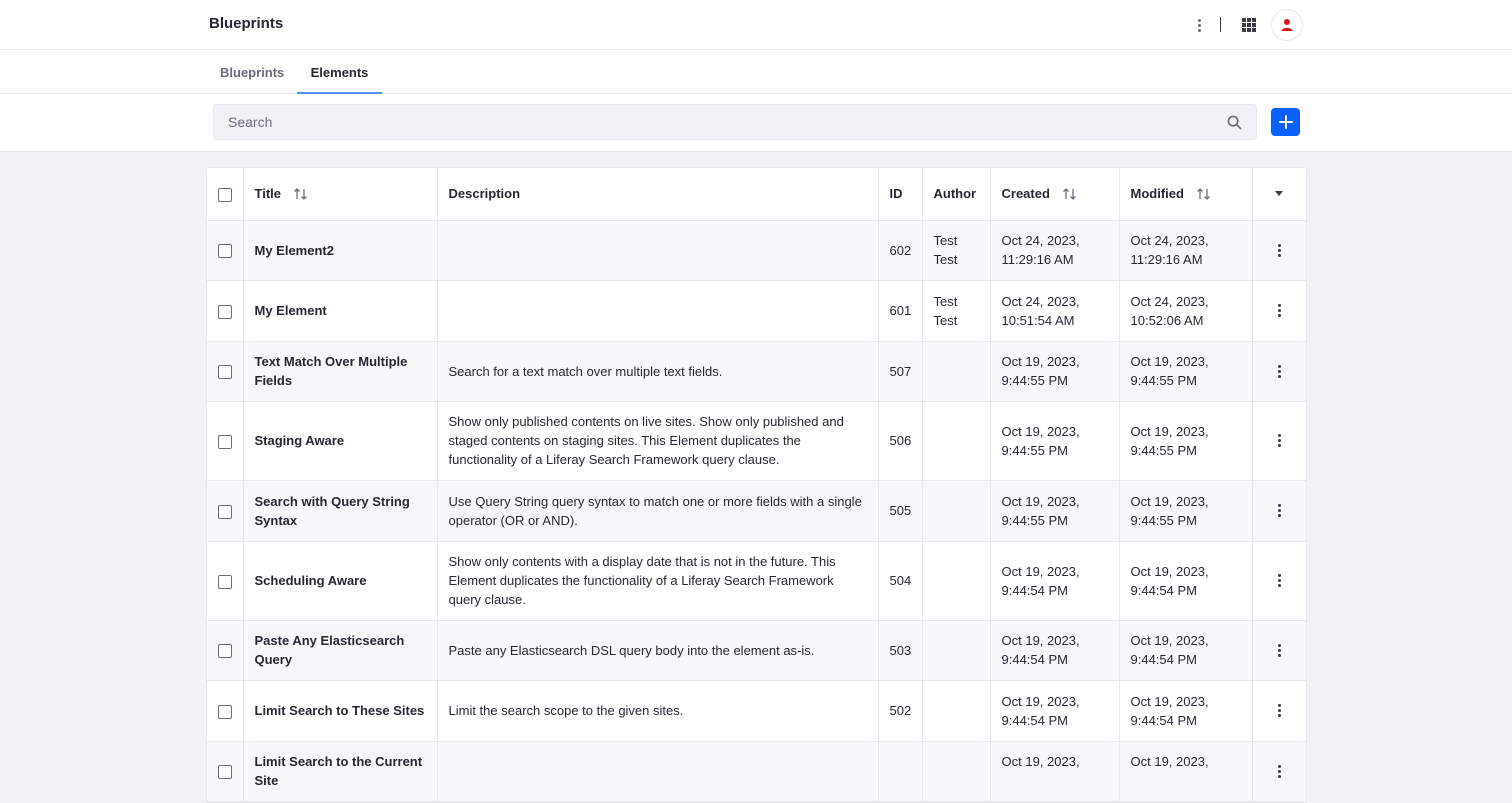 The height and width of the screenshot is (803, 1512). What do you see at coordinates (900, 311) in the screenshot?
I see `row-id: 601` at bounding box center [900, 311].